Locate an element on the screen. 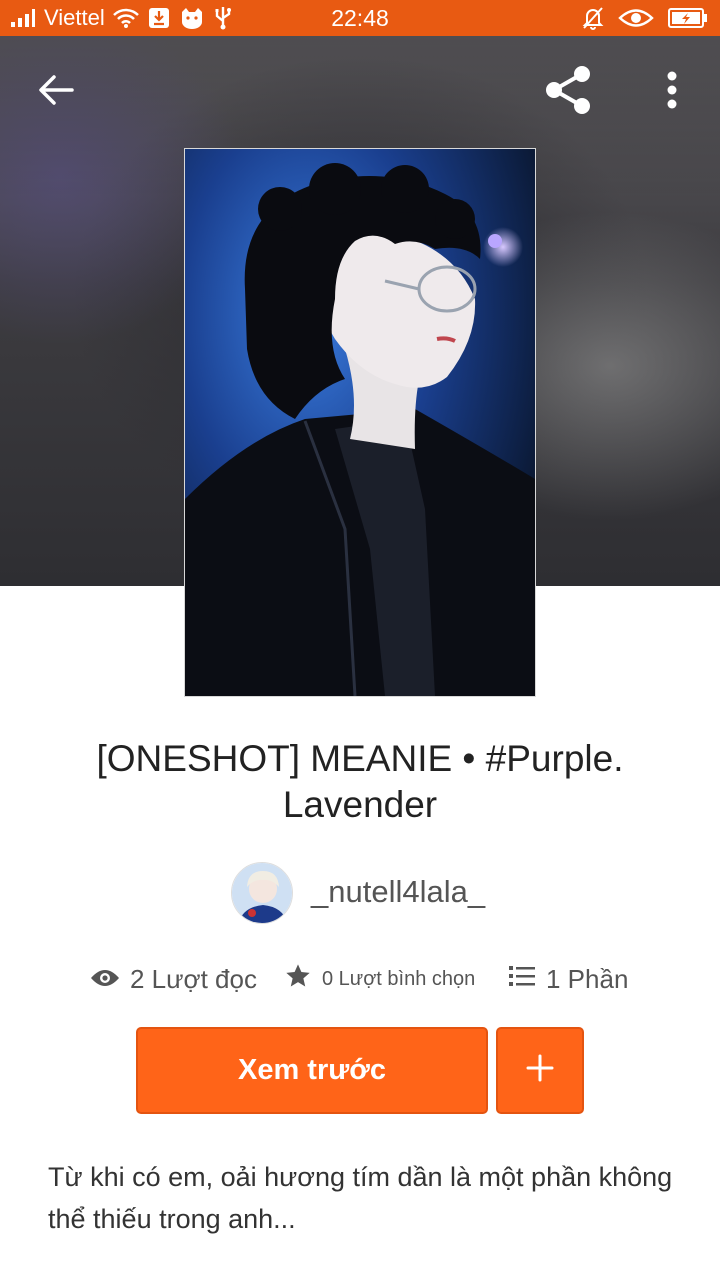 This screenshot has width=720, height=1280. status-right is located at coordinates (645, 18).